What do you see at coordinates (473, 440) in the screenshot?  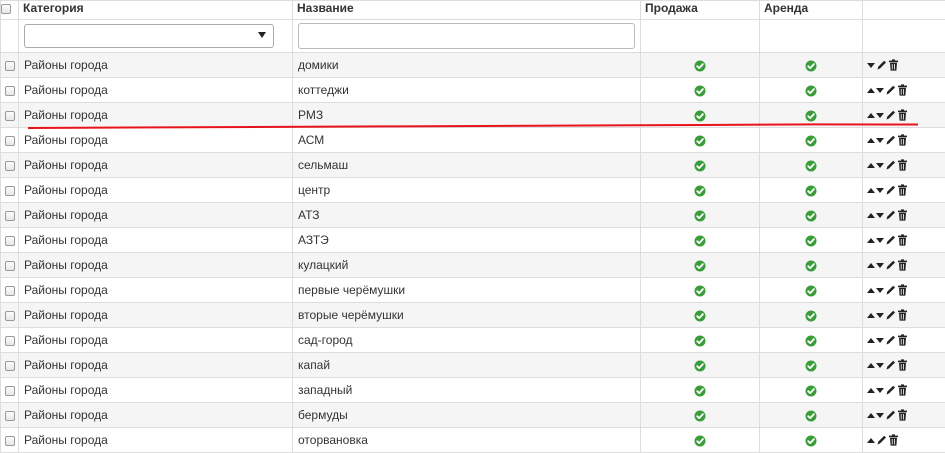 I see `table-row: Районы городаоторвановка` at bounding box center [473, 440].